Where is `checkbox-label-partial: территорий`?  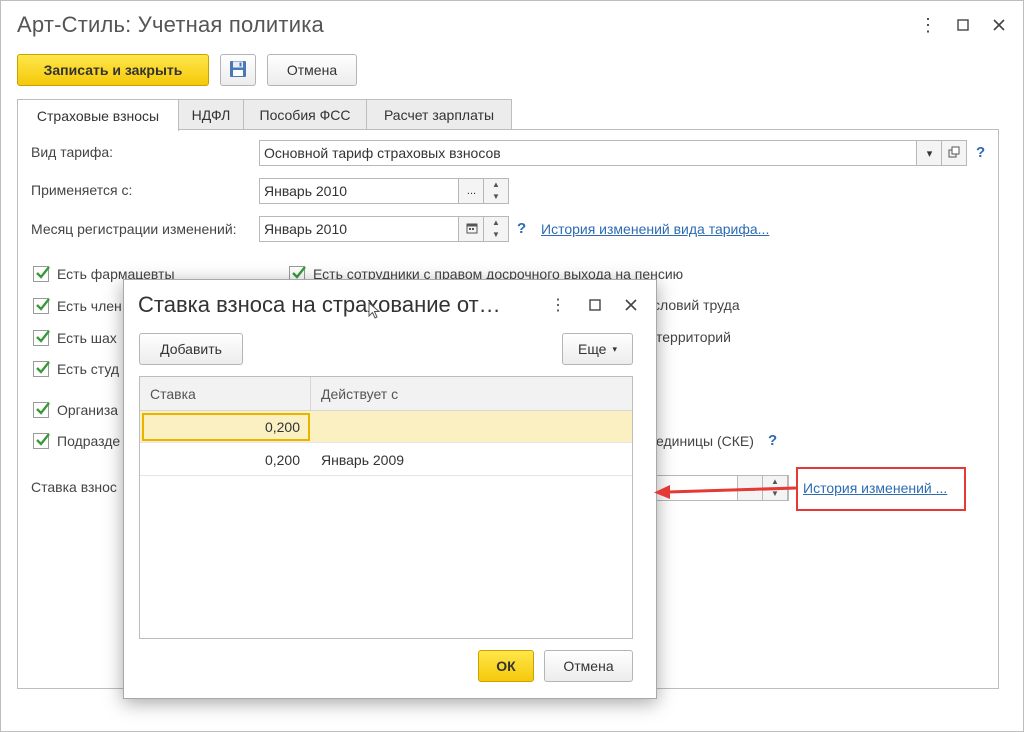
checkbox-label-partial: территорий is located at coordinates (693, 337).